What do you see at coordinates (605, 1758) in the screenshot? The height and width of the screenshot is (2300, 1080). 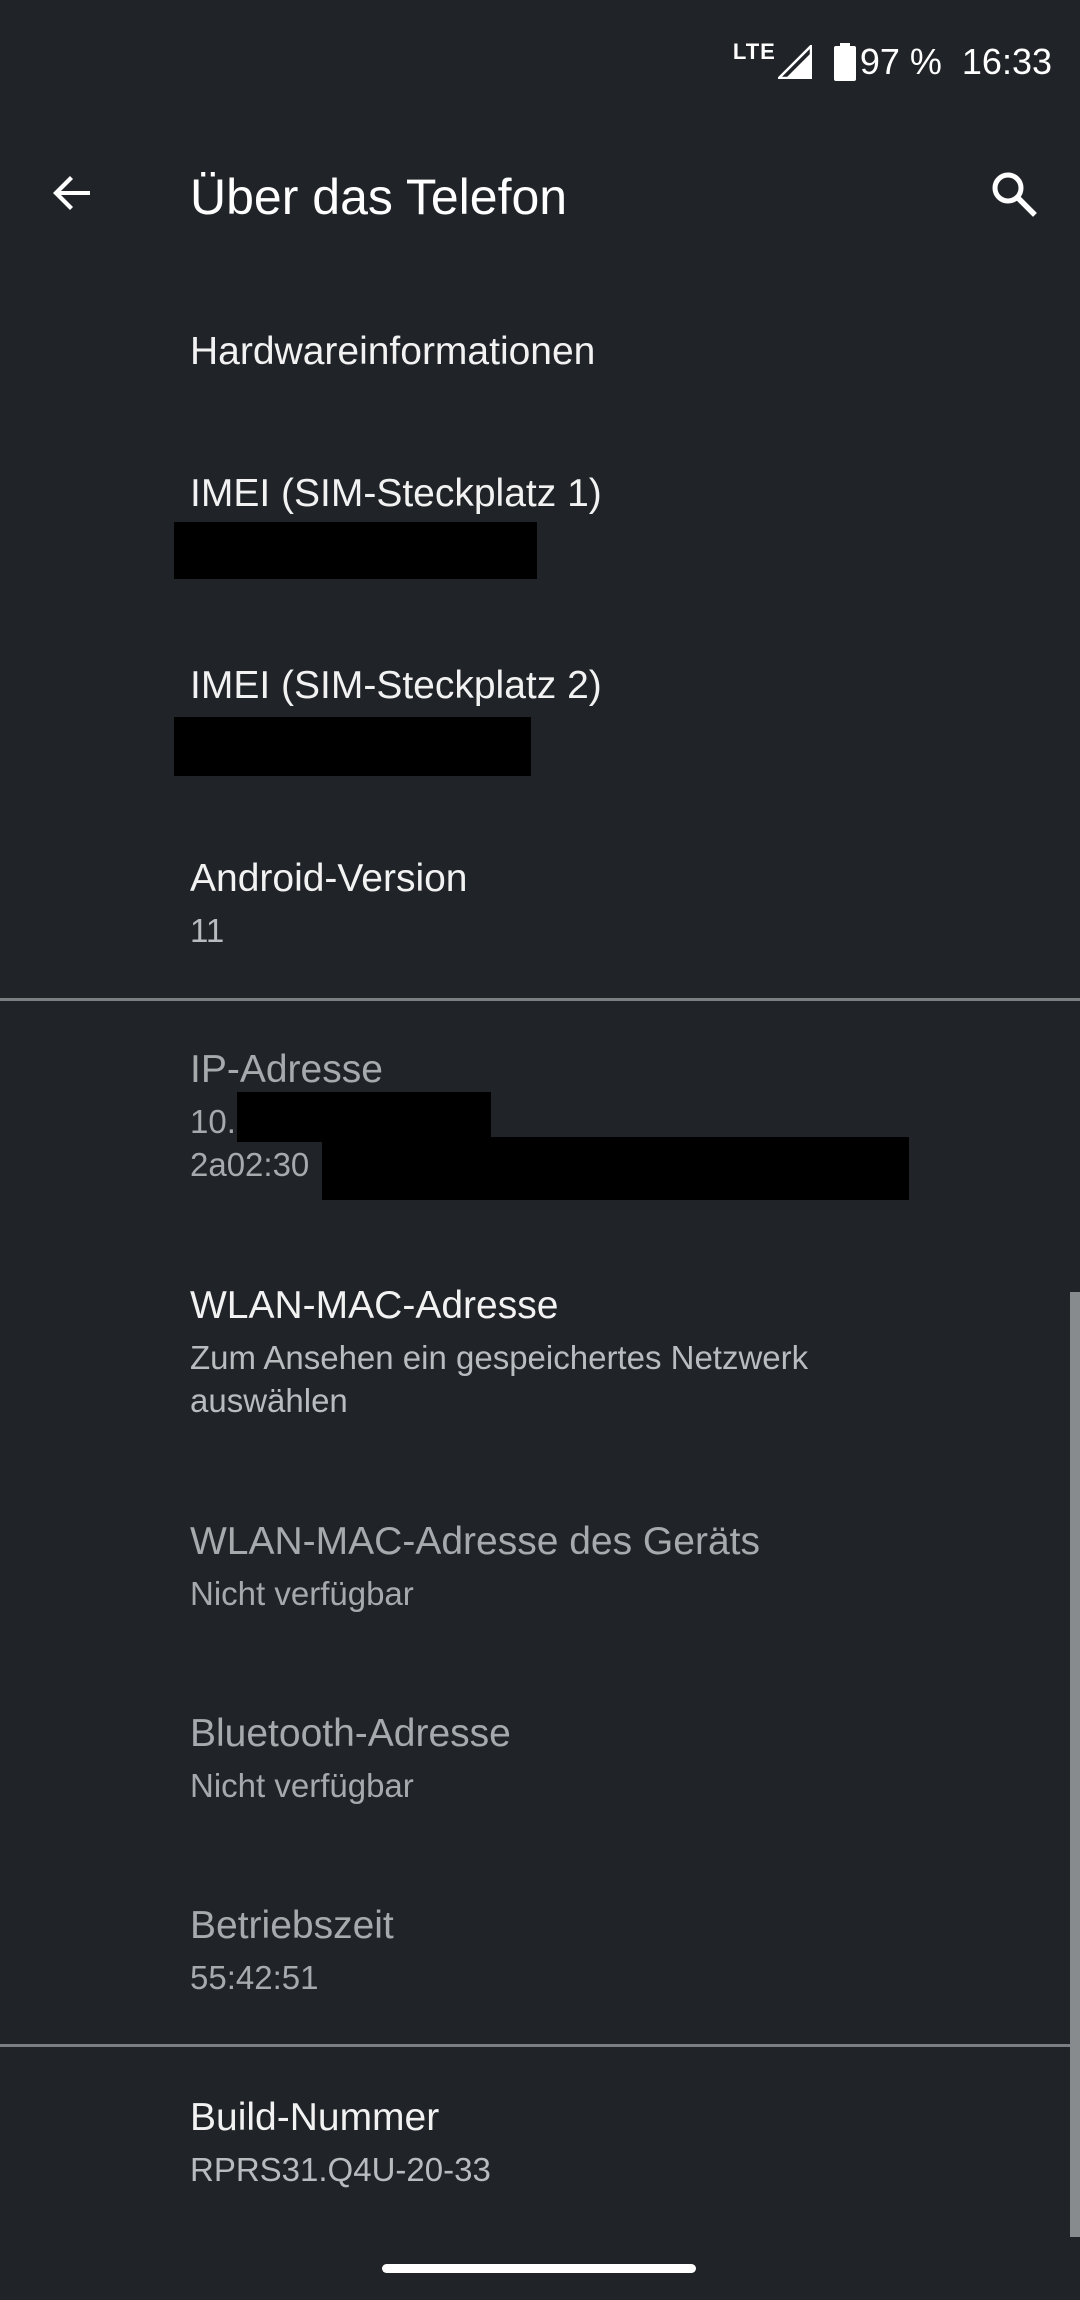 I see `bluetooth-address-item: Bluetooth-Adresse Nicht verfügbar` at bounding box center [605, 1758].